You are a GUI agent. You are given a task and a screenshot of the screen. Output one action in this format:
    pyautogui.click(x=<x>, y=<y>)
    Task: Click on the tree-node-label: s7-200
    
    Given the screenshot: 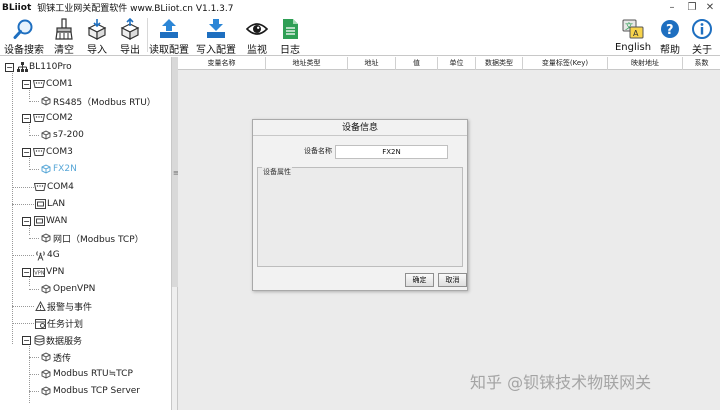 What is the action you would take?
    pyautogui.click(x=68, y=135)
    